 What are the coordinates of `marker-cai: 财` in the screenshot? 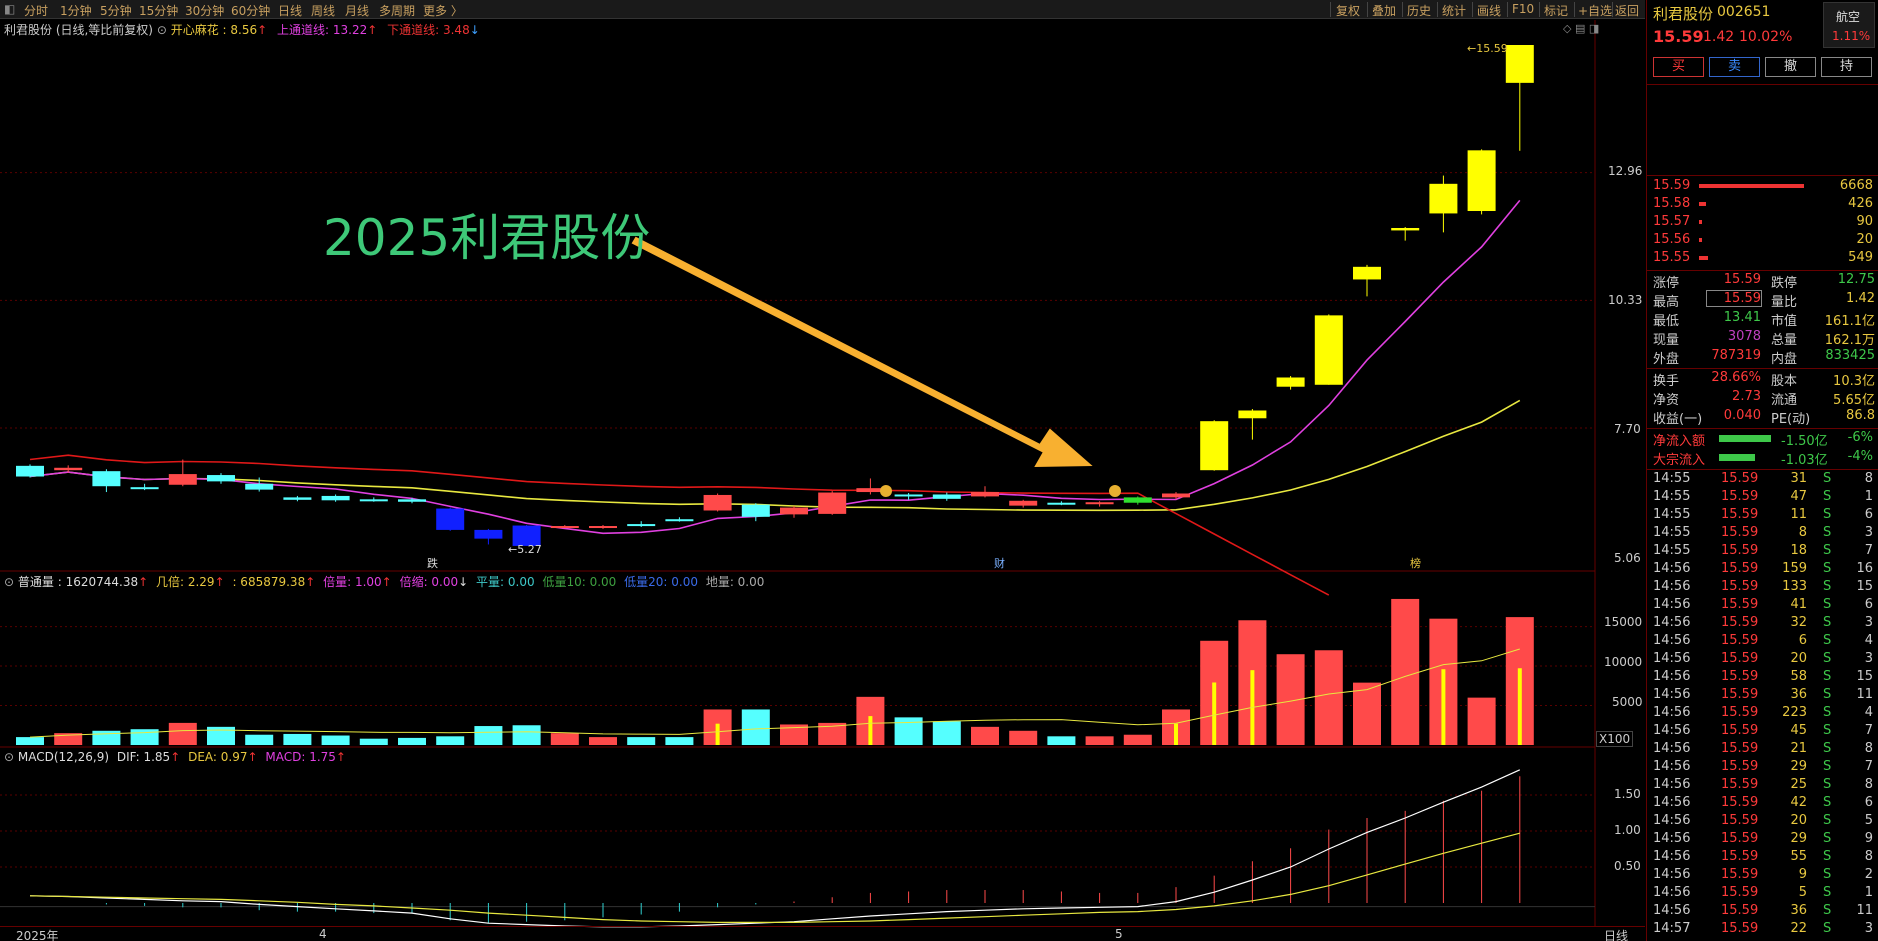 It's located at (999, 563).